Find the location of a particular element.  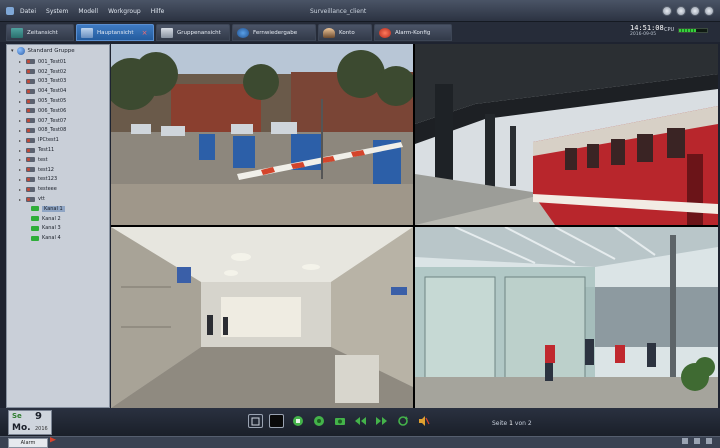

forward-icon is located at coordinates (381, 421).